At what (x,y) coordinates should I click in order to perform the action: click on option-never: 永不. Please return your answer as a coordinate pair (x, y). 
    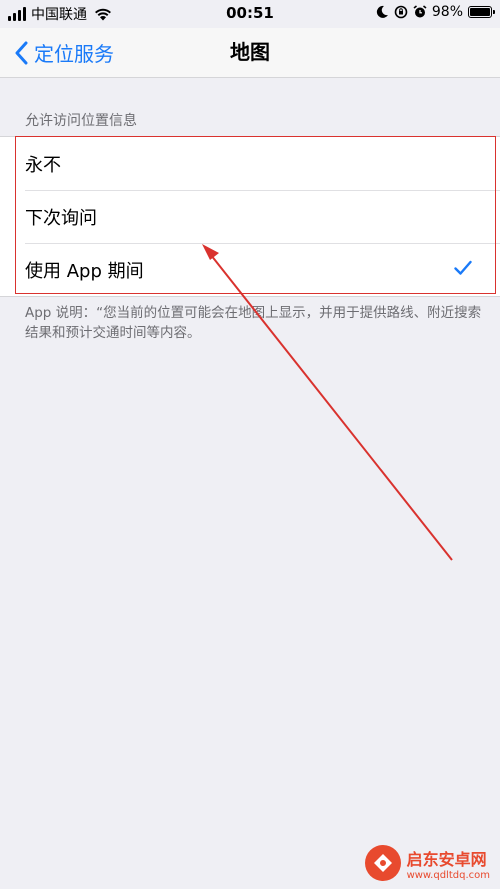
    Looking at the image, I should click on (250, 163).